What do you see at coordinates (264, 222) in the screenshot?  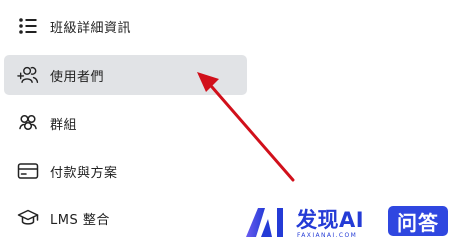 I see `watermark-logo-icon` at bounding box center [264, 222].